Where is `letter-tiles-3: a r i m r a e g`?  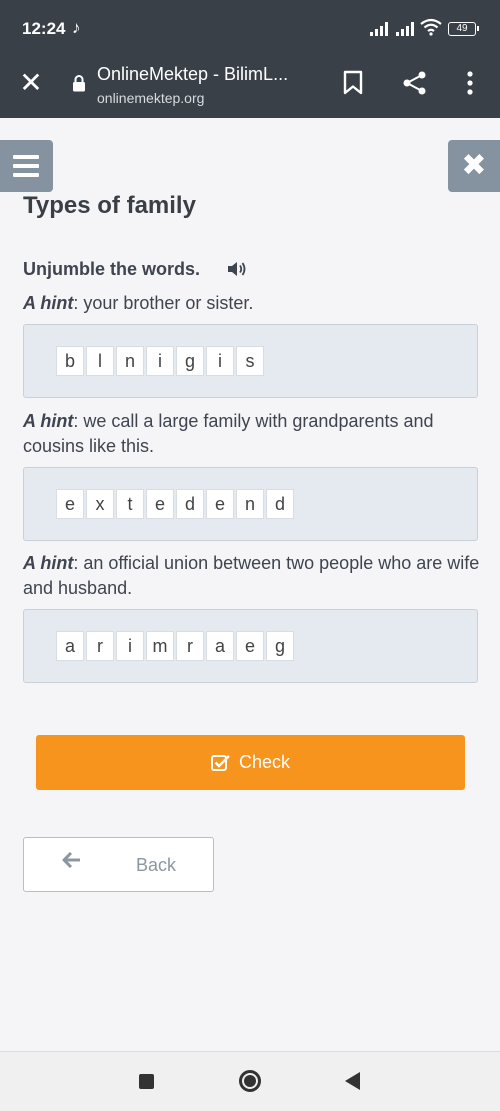
letter-tiles-3: a r i m r a e g is located at coordinates (176, 646).